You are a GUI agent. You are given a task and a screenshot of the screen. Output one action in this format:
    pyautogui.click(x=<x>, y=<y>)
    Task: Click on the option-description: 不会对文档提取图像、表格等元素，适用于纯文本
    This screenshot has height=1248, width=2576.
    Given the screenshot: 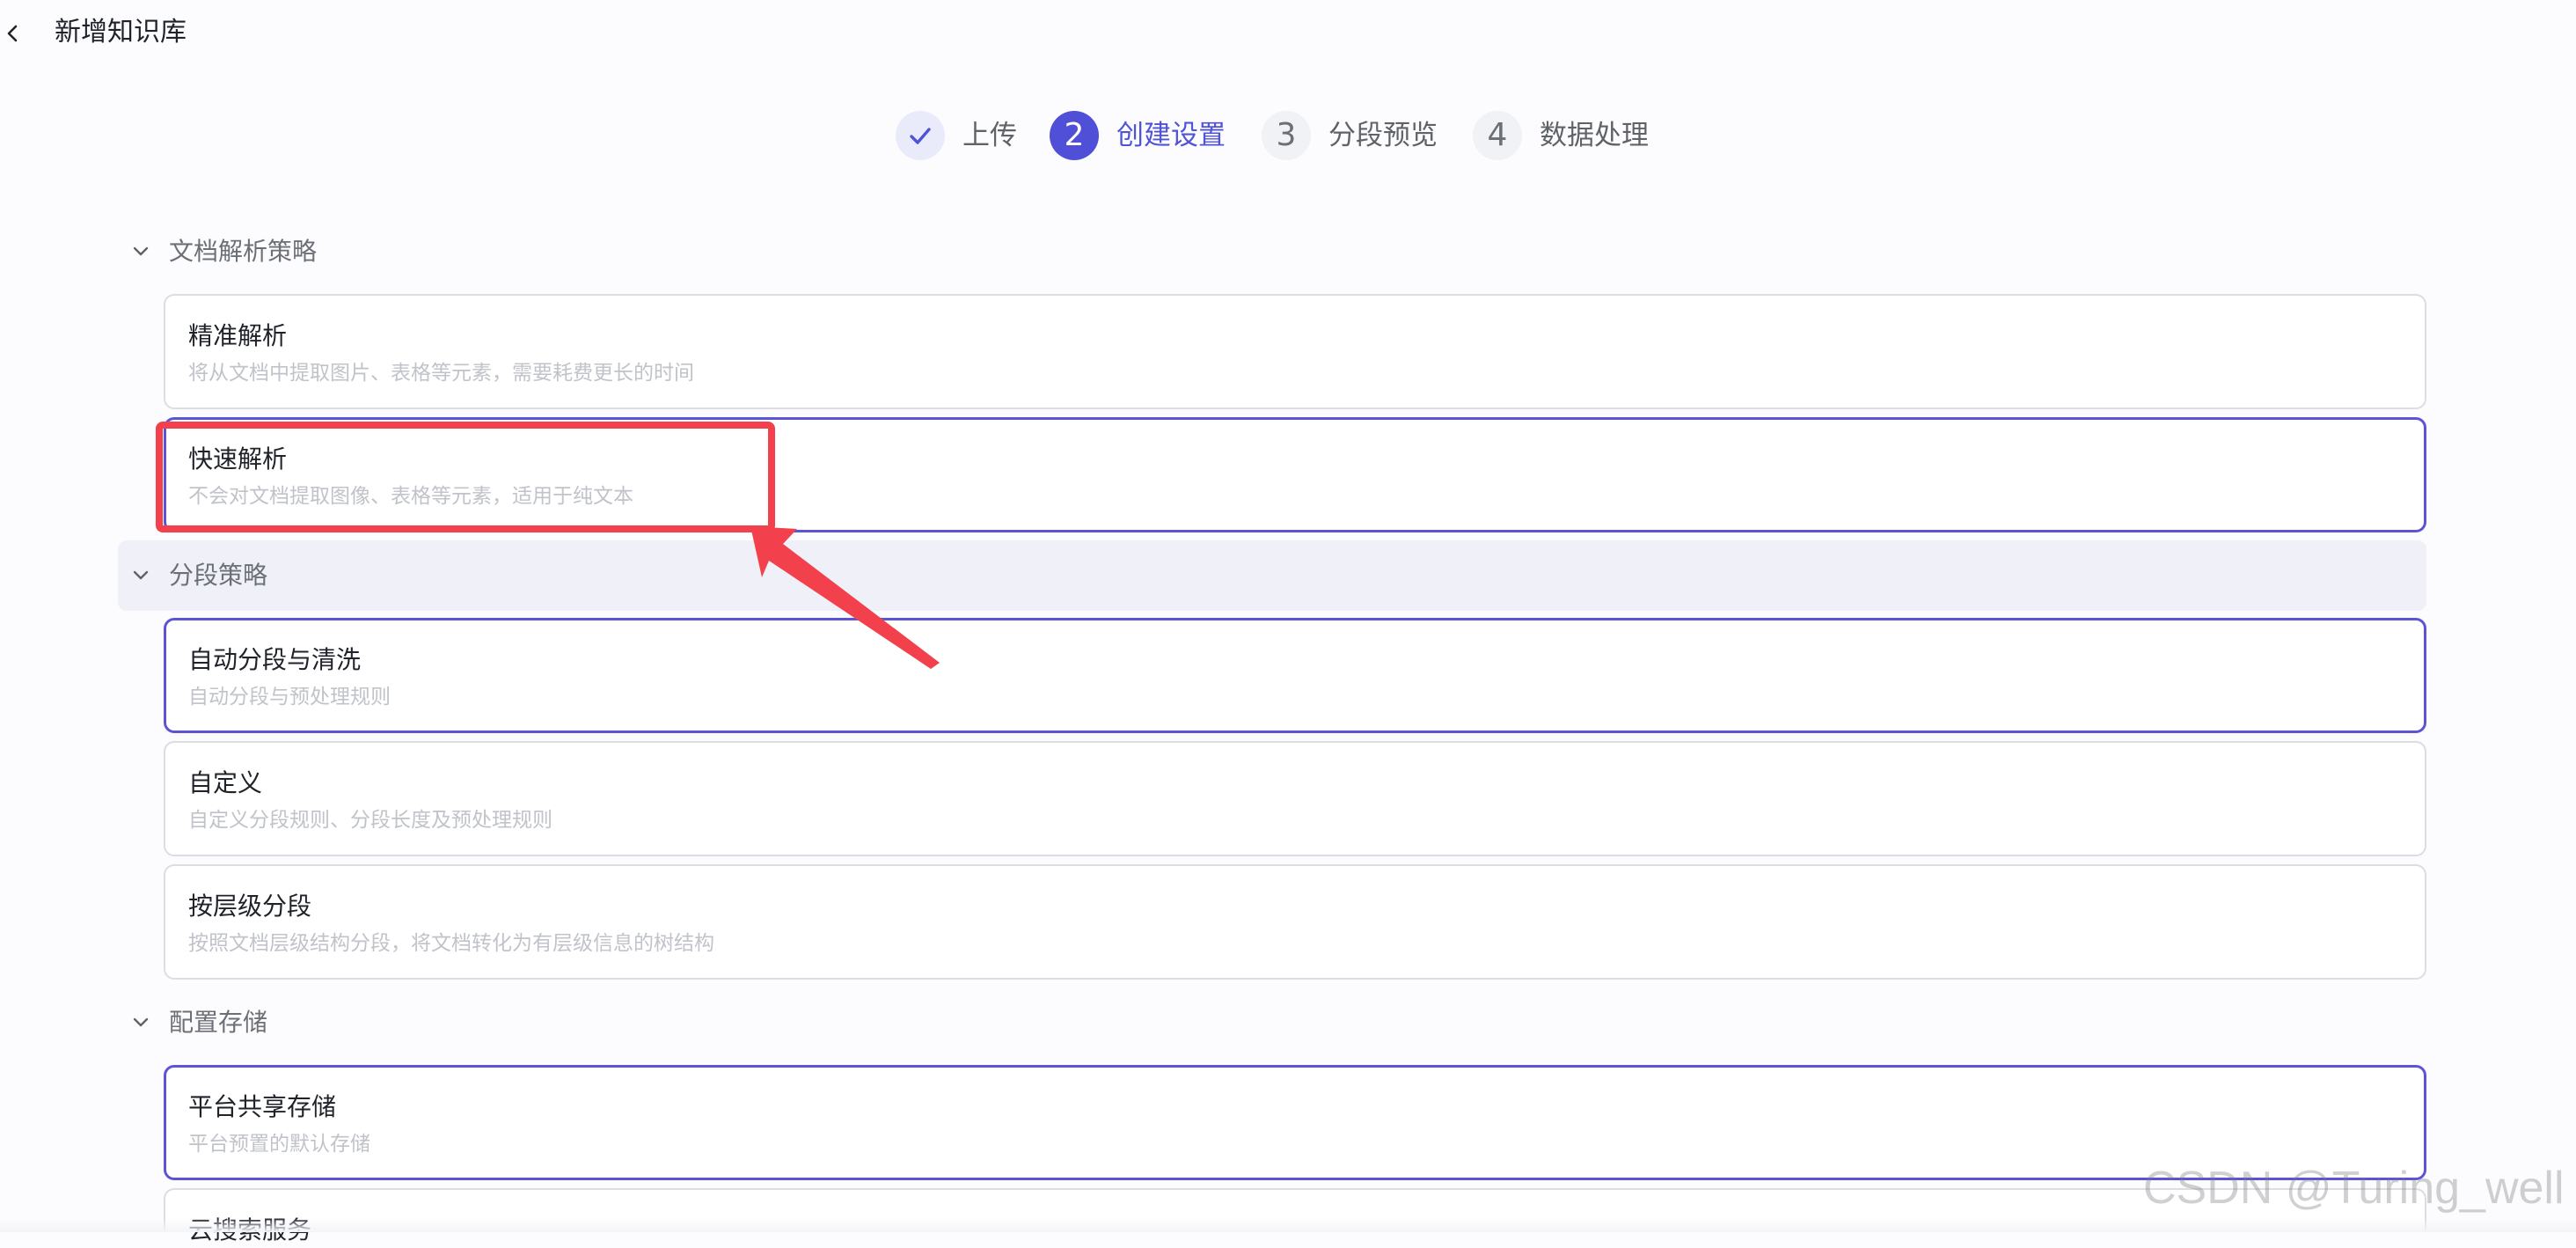 What is the action you would take?
    pyautogui.click(x=410, y=496)
    